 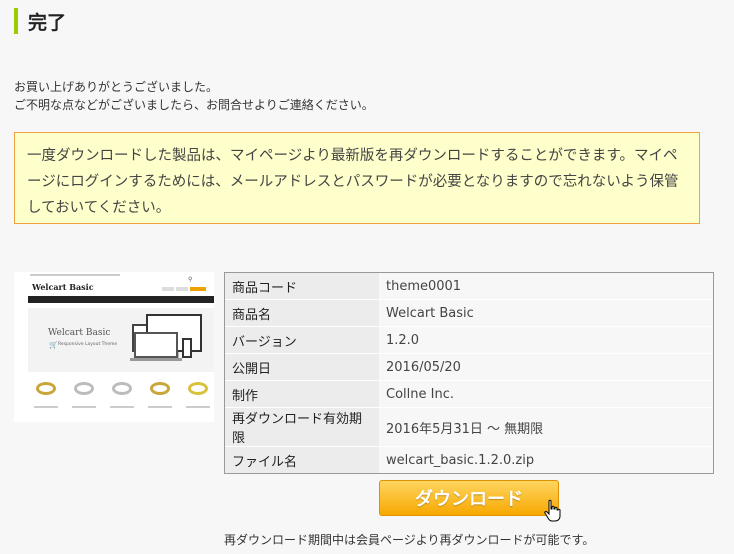 I want to click on field-value: 1.2.0, so click(x=546, y=340).